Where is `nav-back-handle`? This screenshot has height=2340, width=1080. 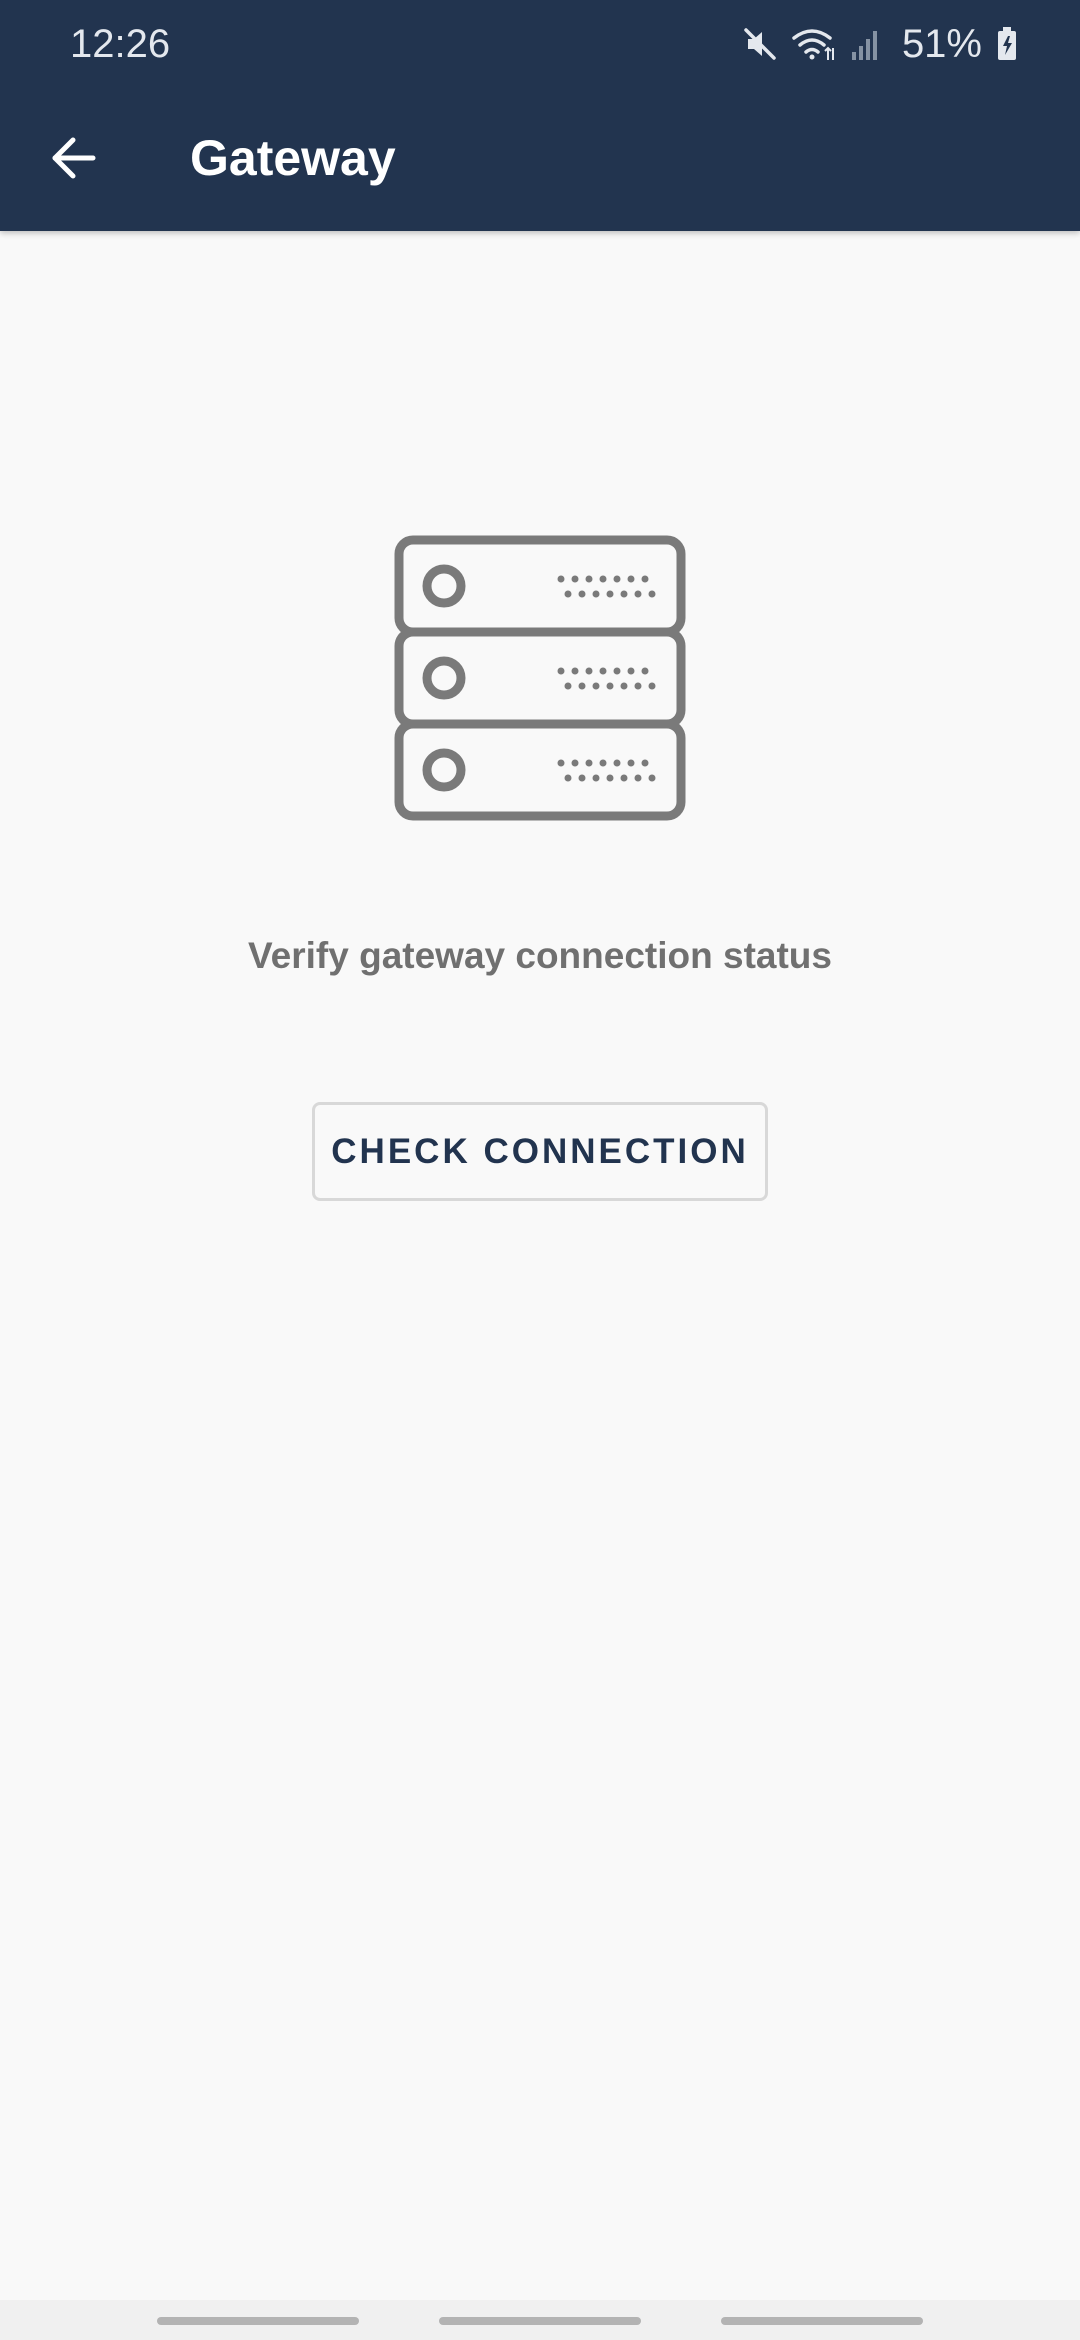 nav-back-handle is located at coordinates (822, 2321).